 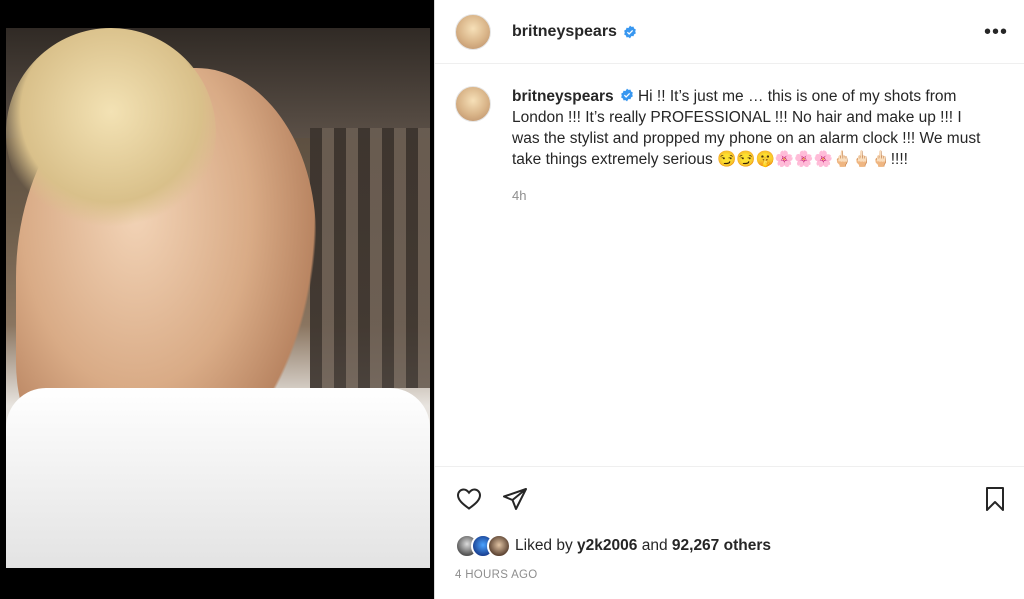 I want to click on heart-icon, so click(x=469, y=499).